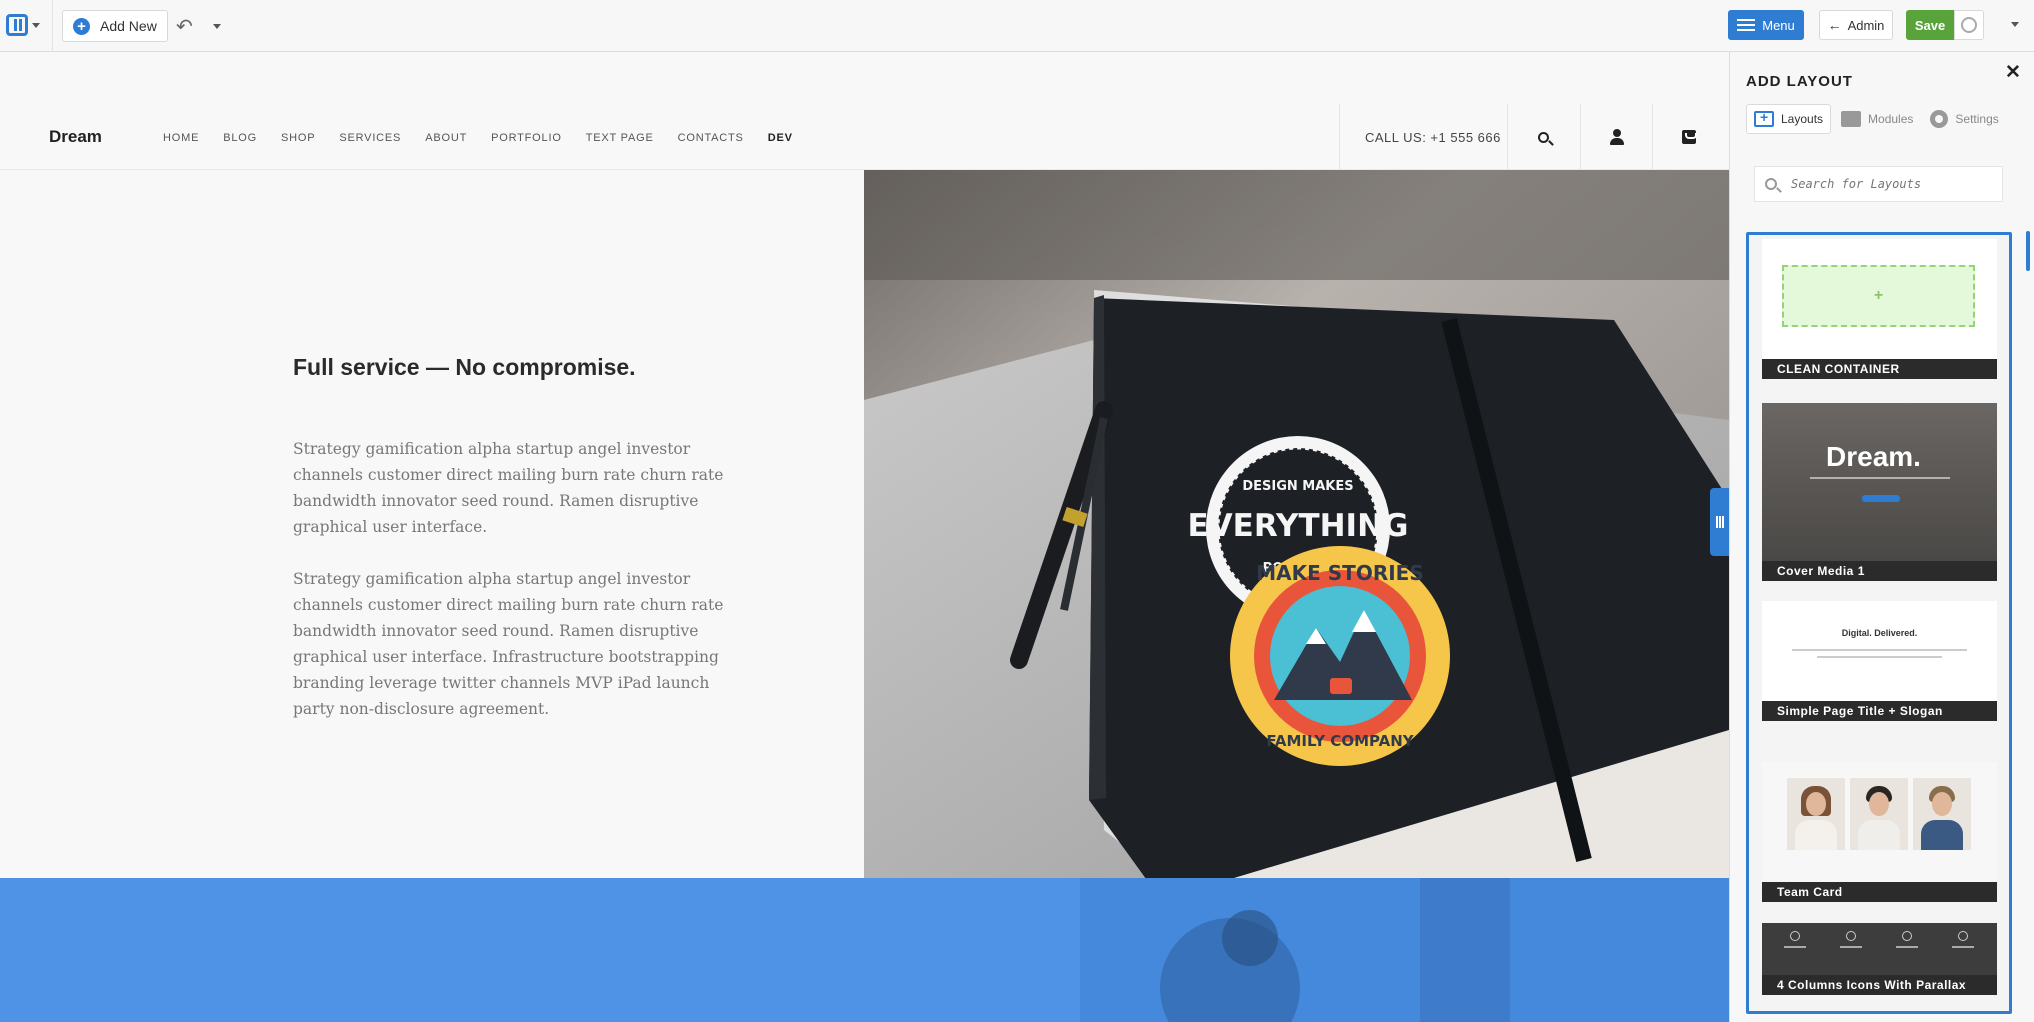  I want to click on layout-card-team-card: Team Card, so click(1879, 832).